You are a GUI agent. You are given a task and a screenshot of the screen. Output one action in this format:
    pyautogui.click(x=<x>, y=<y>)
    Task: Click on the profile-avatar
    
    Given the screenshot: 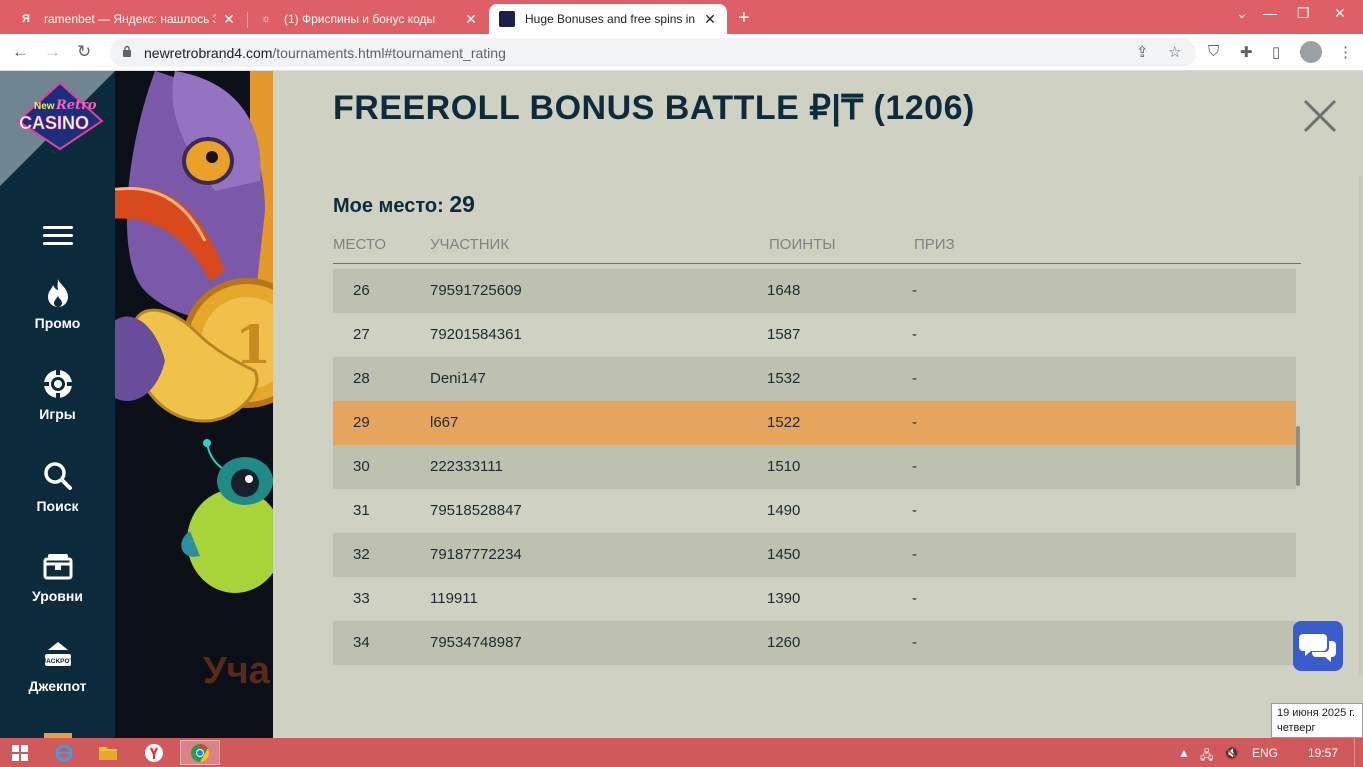 What is the action you would take?
    pyautogui.click(x=1311, y=52)
    